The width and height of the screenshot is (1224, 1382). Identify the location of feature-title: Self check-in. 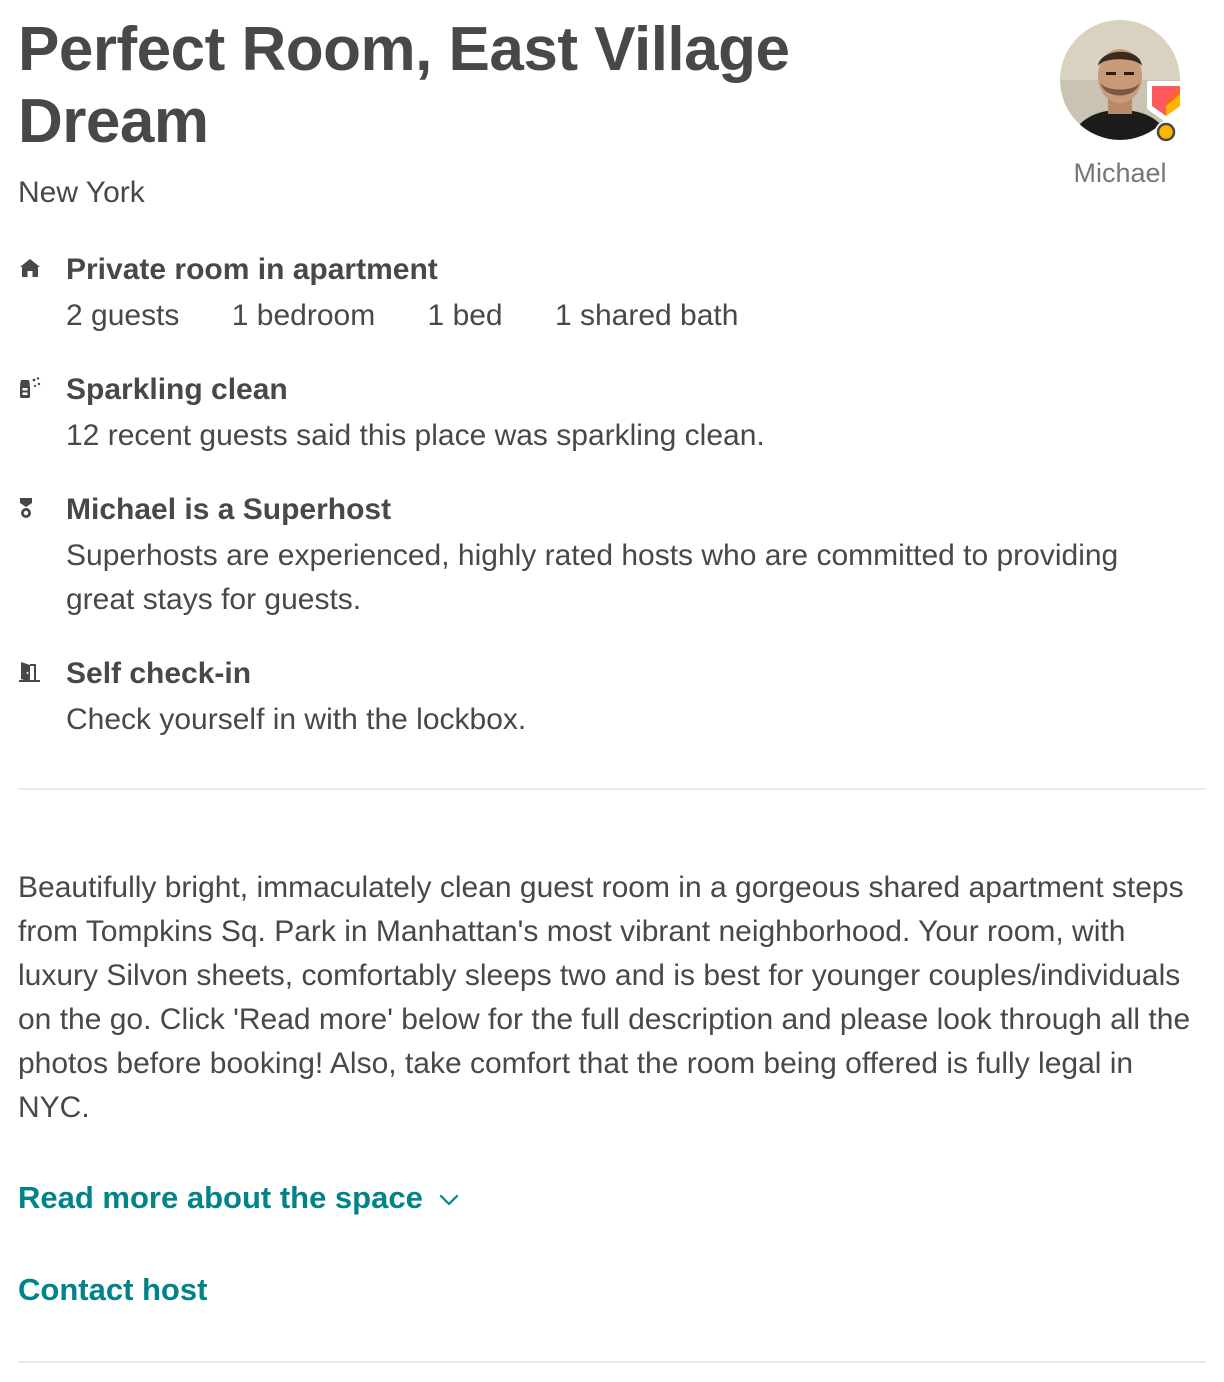
(159, 673).